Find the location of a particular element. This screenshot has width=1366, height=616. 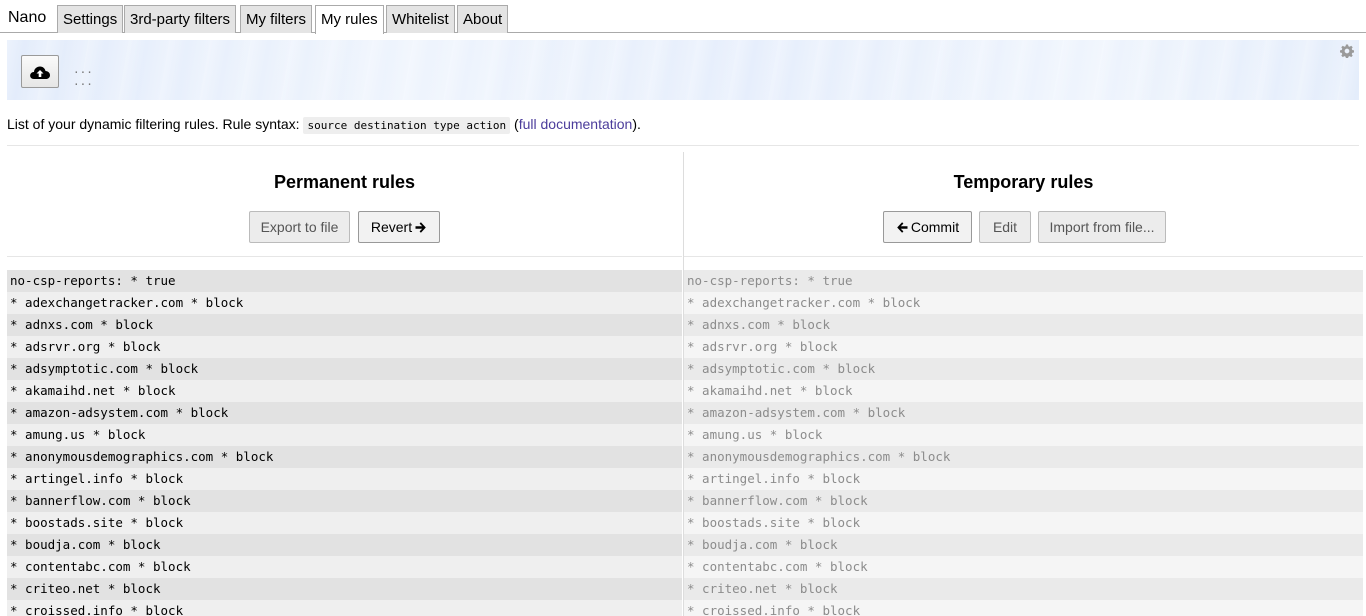

divider is located at coordinates (683, 145).